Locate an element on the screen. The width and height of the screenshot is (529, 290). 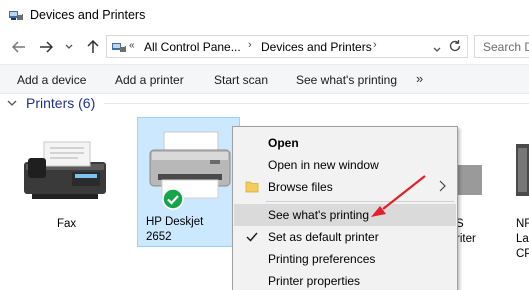
menu-item-label: Set as default printer is located at coordinates (323, 237).